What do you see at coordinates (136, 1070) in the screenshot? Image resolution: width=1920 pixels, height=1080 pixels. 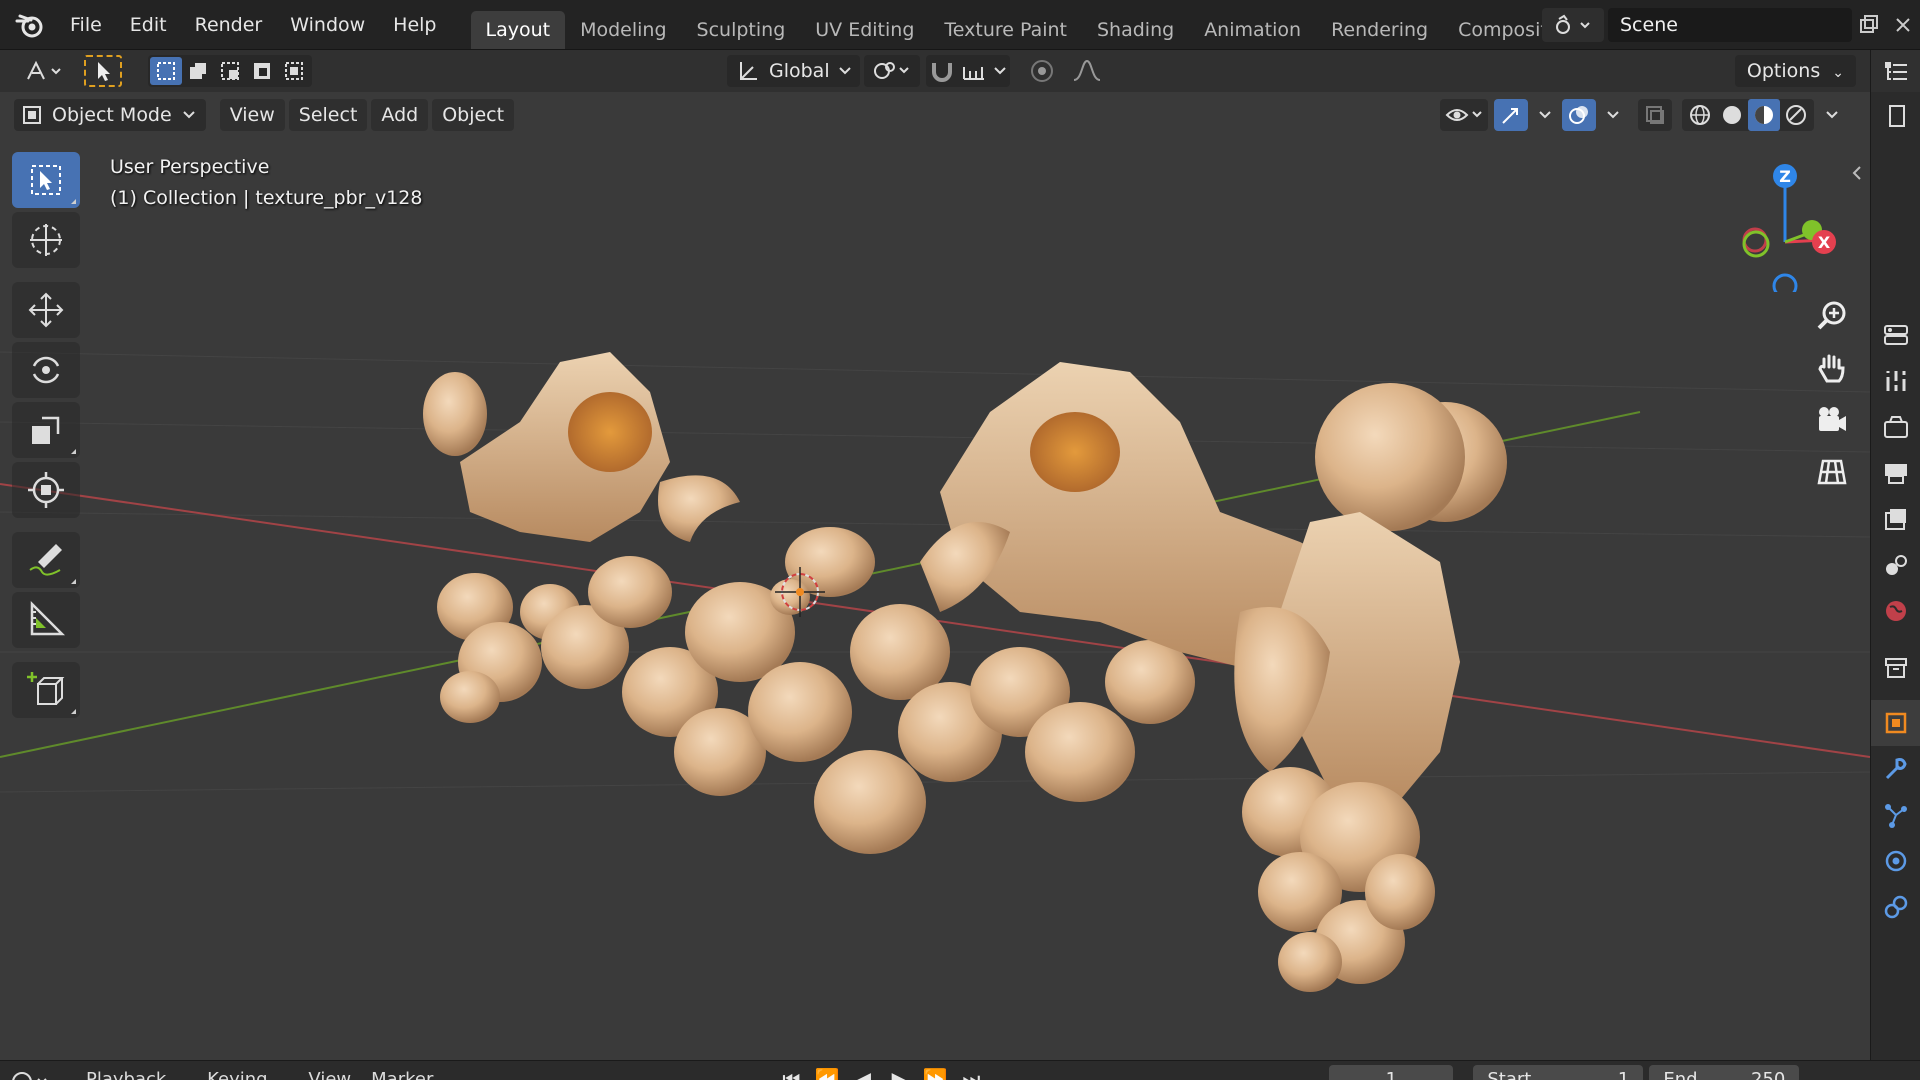 I see `timeline-playback-menu: Playback ⌄` at bounding box center [136, 1070].